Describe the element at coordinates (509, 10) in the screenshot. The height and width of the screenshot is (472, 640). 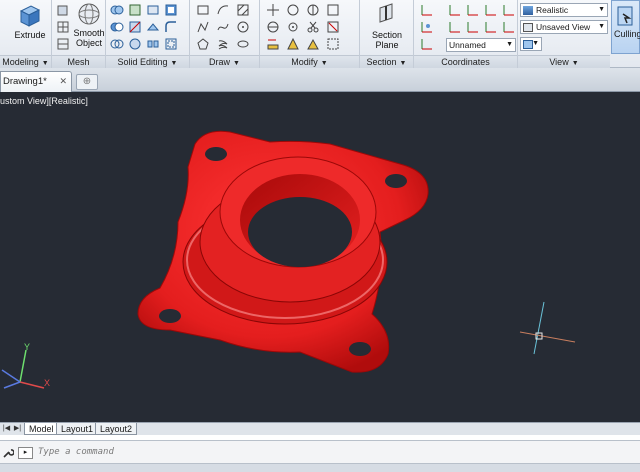
I see `ucs-zaxis-icon` at that location.